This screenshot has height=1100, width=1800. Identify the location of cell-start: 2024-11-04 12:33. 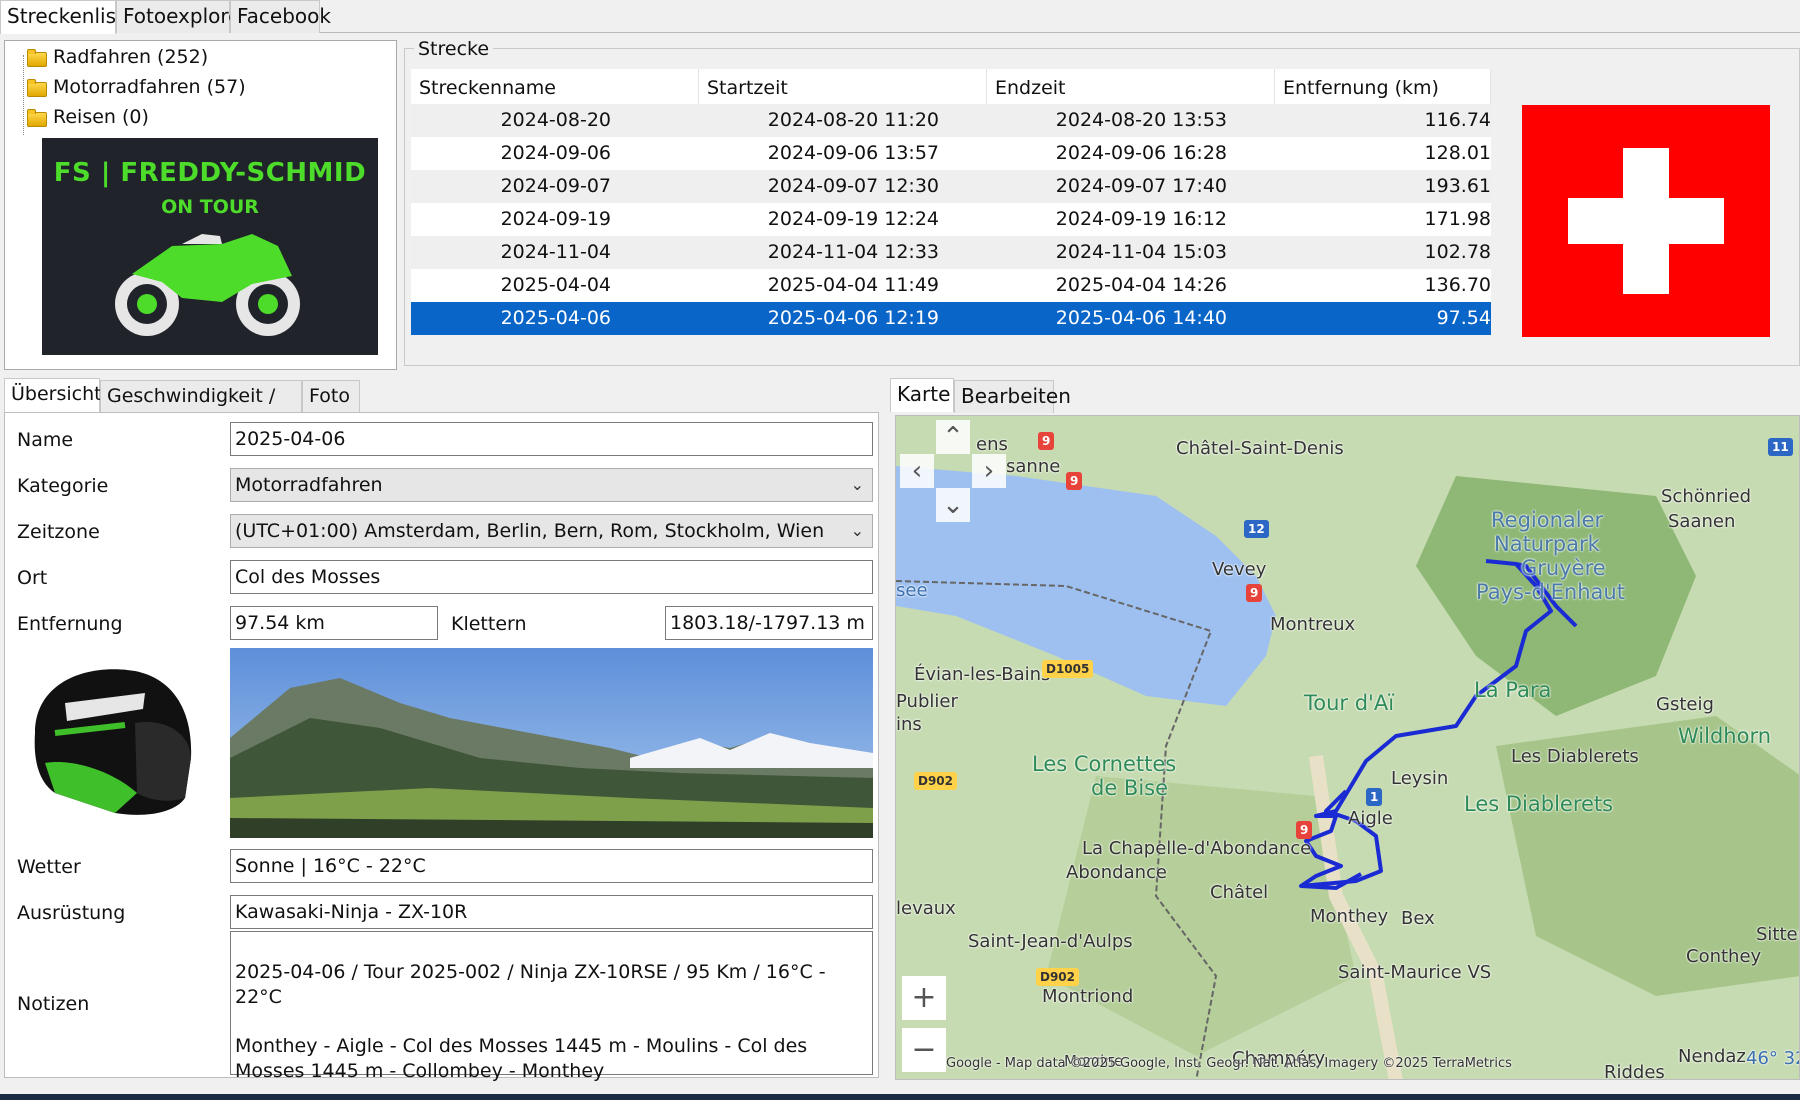
(853, 252).